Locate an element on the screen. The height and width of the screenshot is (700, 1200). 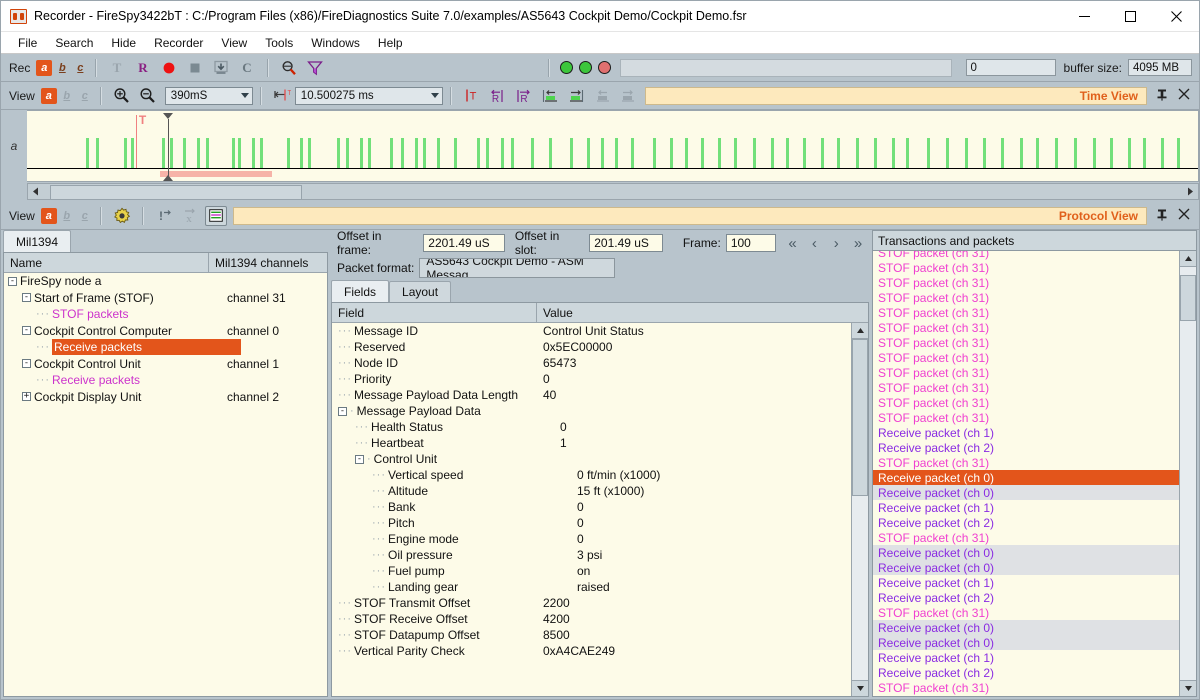
measure-span-icon: T is located at coordinates (282, 96).